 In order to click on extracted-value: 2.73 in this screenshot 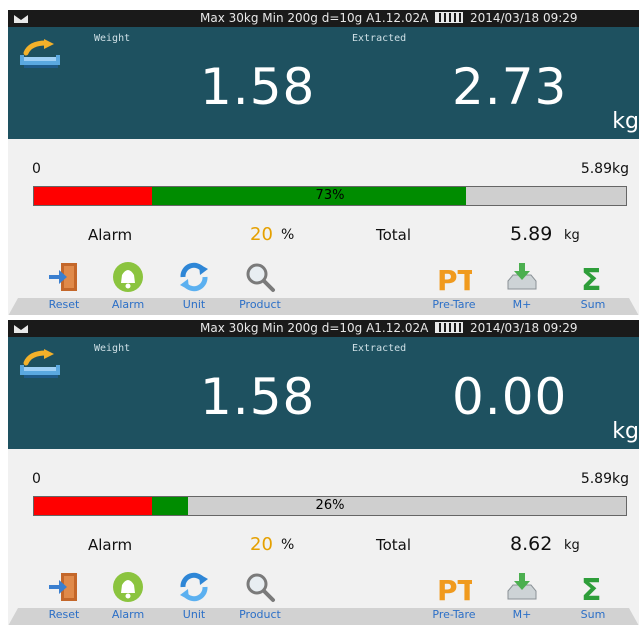, I will do `click(510, 87)`.